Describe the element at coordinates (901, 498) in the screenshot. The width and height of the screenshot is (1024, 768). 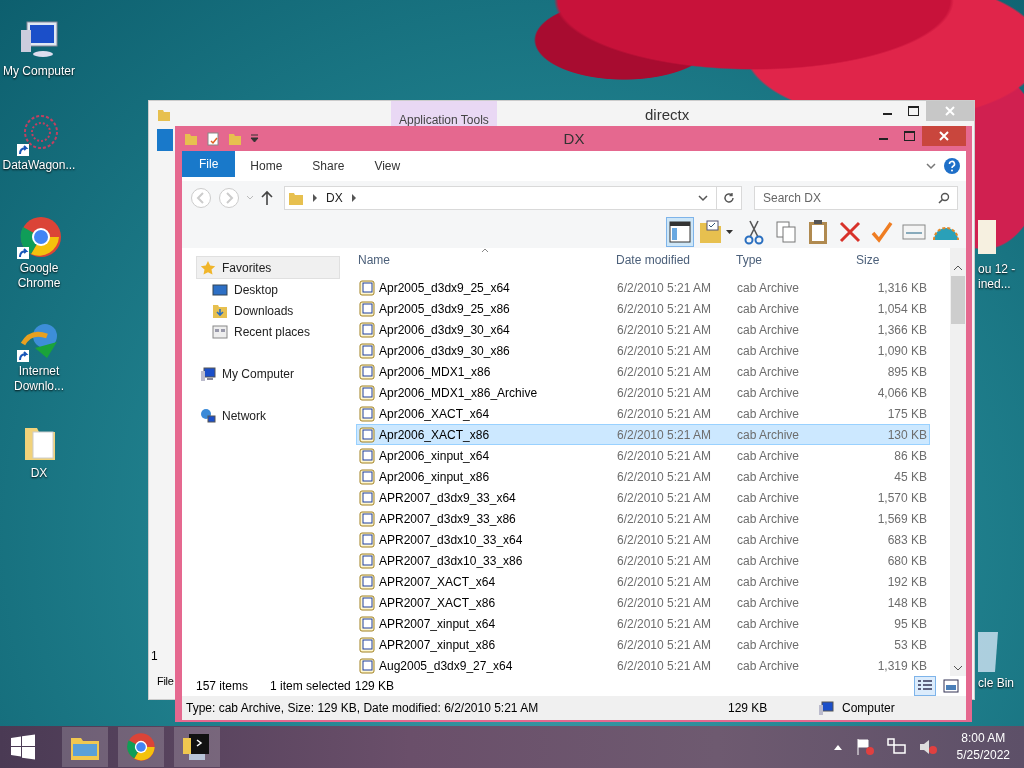
I see `size-cell-text: 1,570 KB` at that location.